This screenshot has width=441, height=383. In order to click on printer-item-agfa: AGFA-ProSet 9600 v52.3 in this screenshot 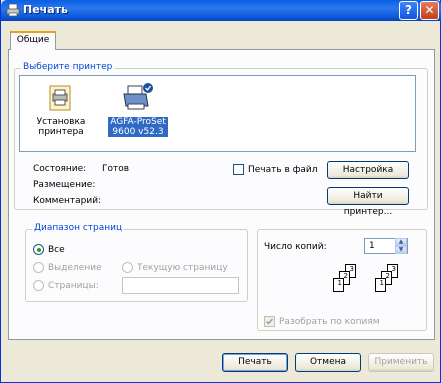, I will do `click(138, 109)`.